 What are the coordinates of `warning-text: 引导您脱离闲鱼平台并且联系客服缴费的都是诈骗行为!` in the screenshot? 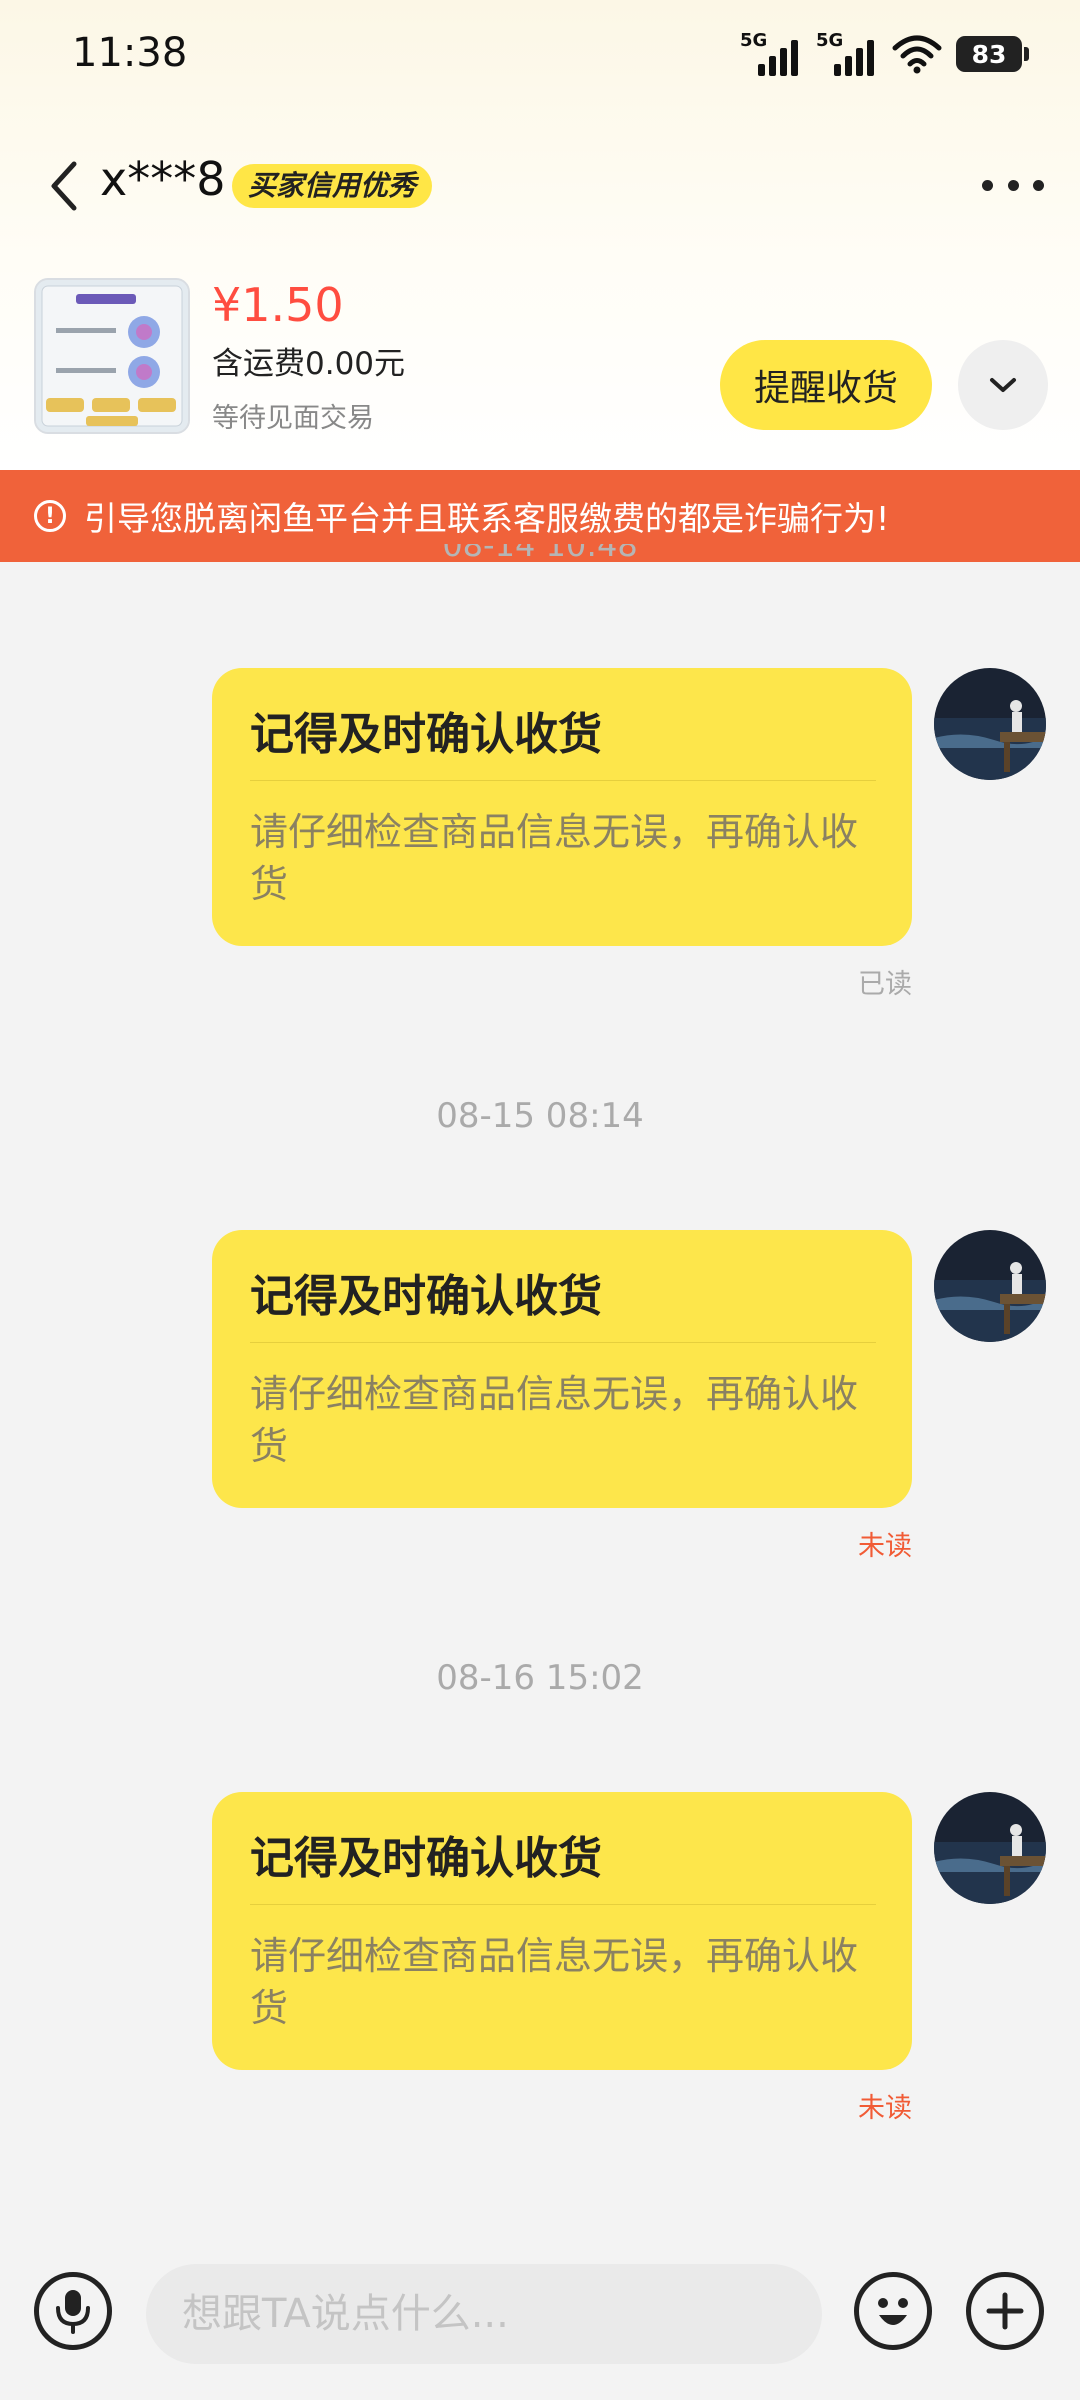 It's located at (487, 518).